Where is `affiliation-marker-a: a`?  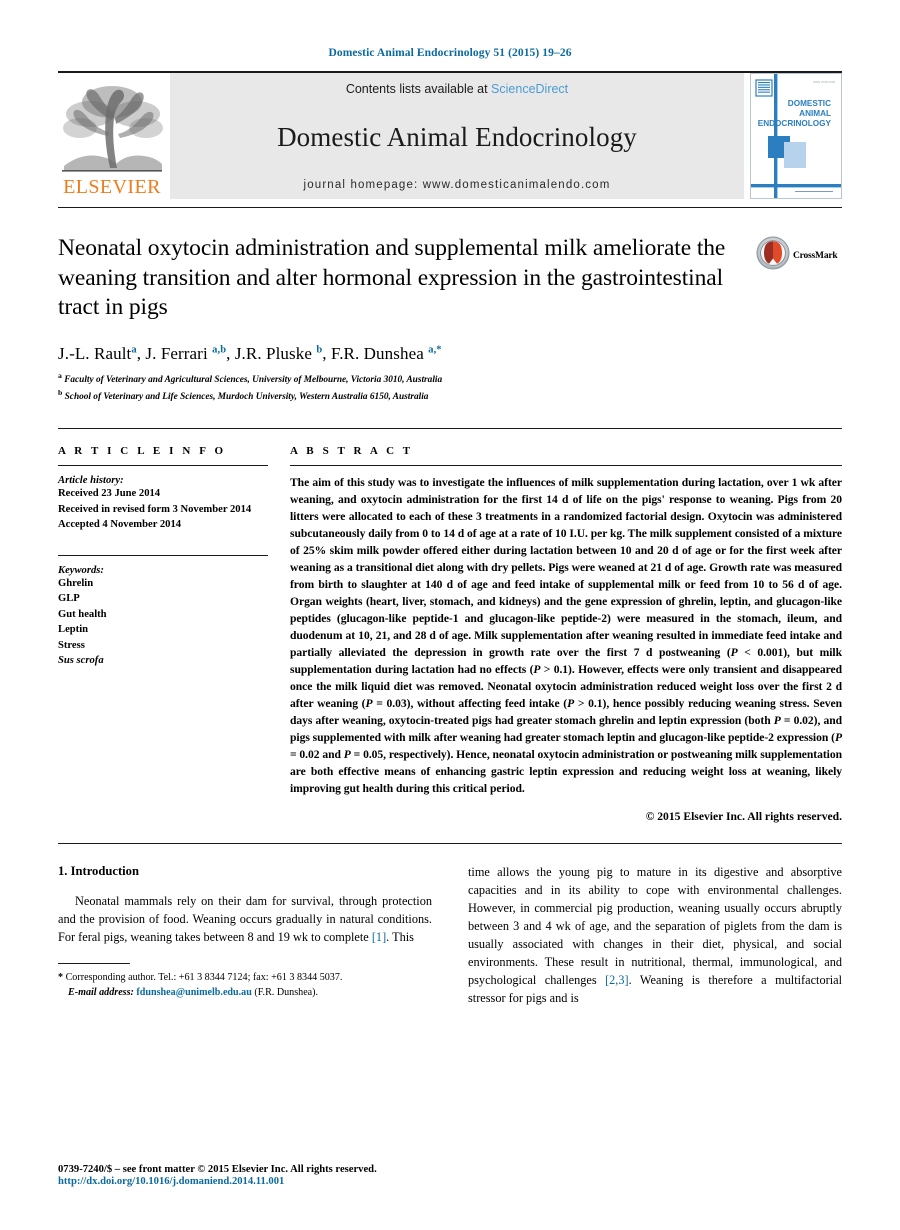 affiliation-marker-a: a is located at coordinates (60, 375).